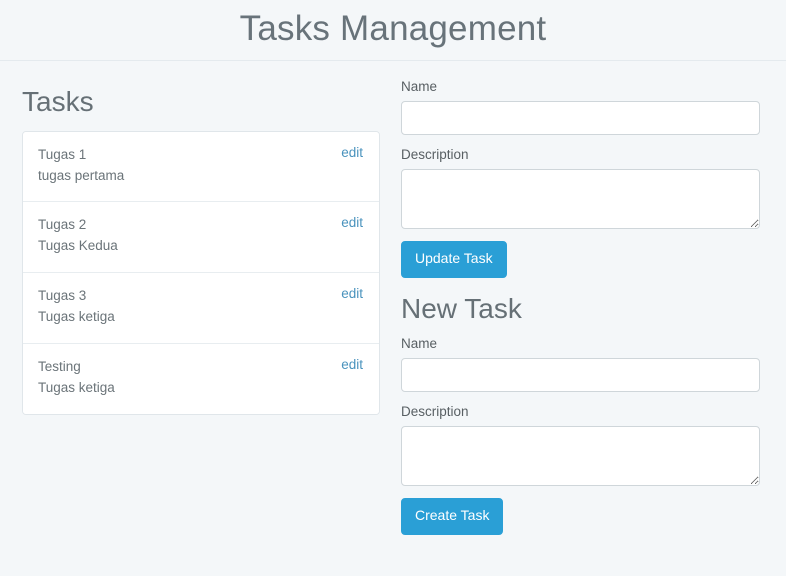 The width and height of the screenshot is (786, 576). Describe the element at coordinates (580, 199) in the screenshot. I see `update-description-textarea` at that location.